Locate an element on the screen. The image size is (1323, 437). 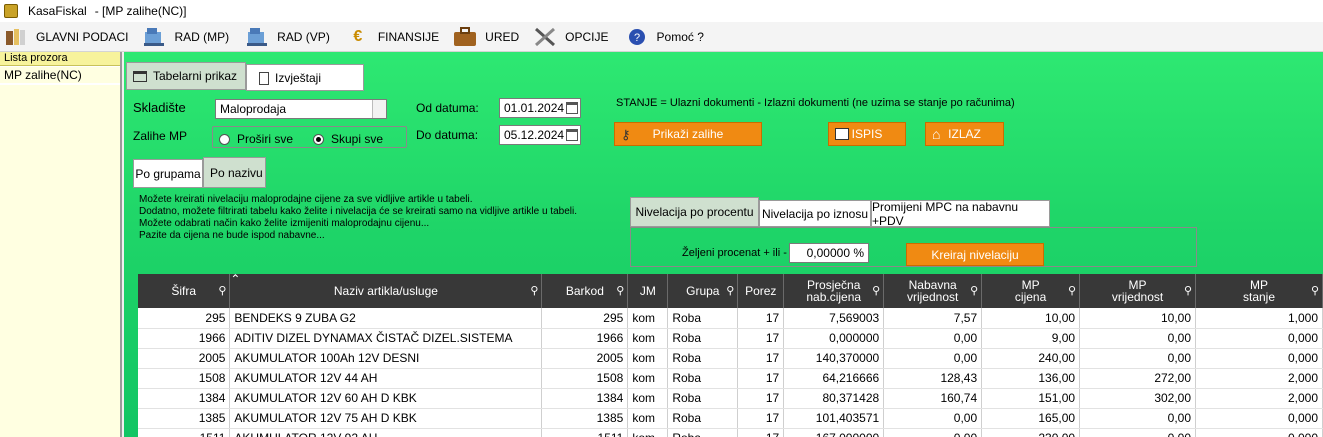
col-nabavna: Nabavna vrijednost ⚲ is located at coordinates (933, 291).